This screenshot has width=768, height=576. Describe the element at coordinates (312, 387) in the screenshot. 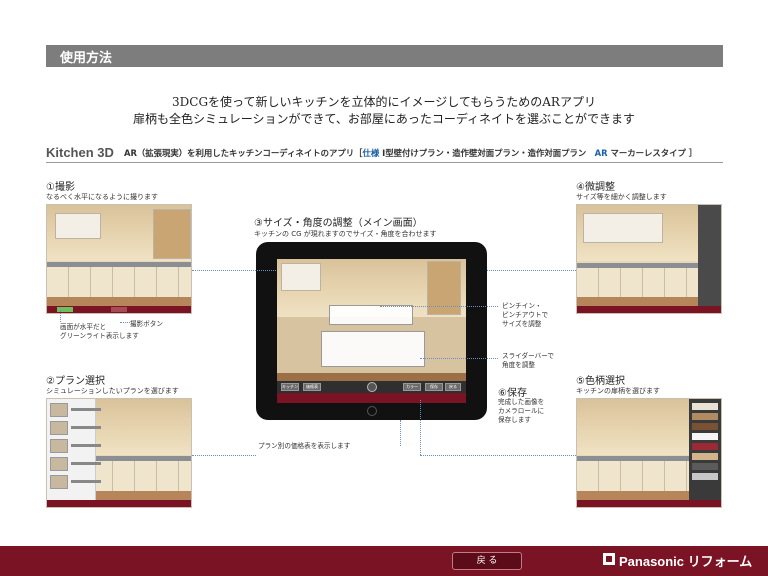

I see `price-table-button: 価格表` at that location.